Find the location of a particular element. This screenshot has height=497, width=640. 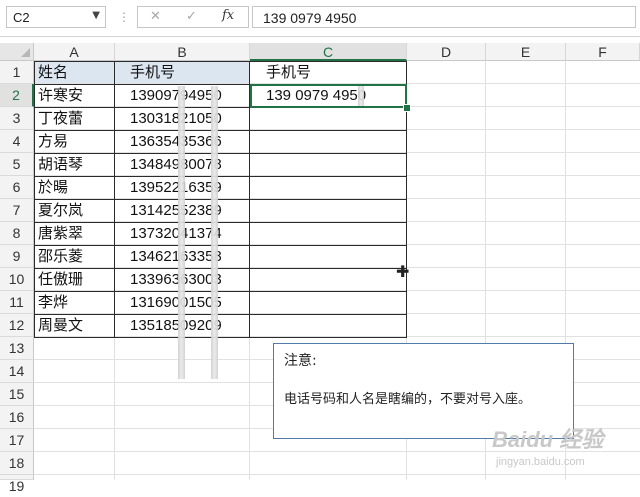

note-body: 电话号码和人名是瞎编的，不要对号入座。 is located at coordinates (408, 399).